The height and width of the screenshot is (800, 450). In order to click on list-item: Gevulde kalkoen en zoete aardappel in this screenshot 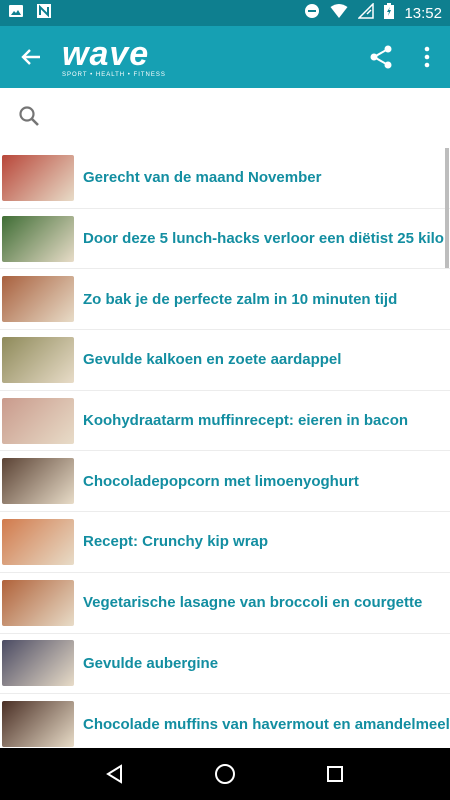, I will do `click(225, 360)`.